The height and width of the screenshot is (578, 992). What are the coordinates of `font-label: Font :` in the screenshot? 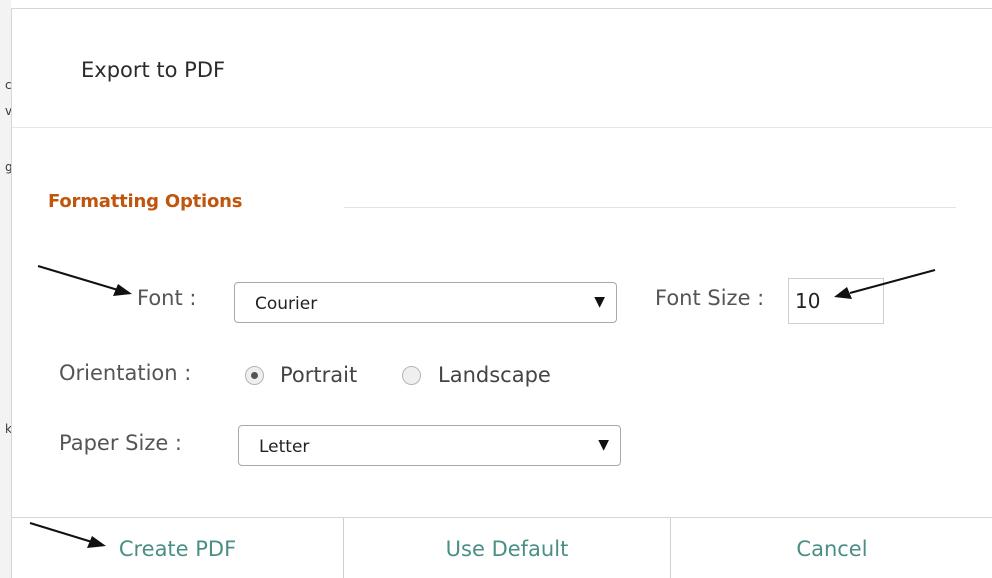 It's located at (167, 298).